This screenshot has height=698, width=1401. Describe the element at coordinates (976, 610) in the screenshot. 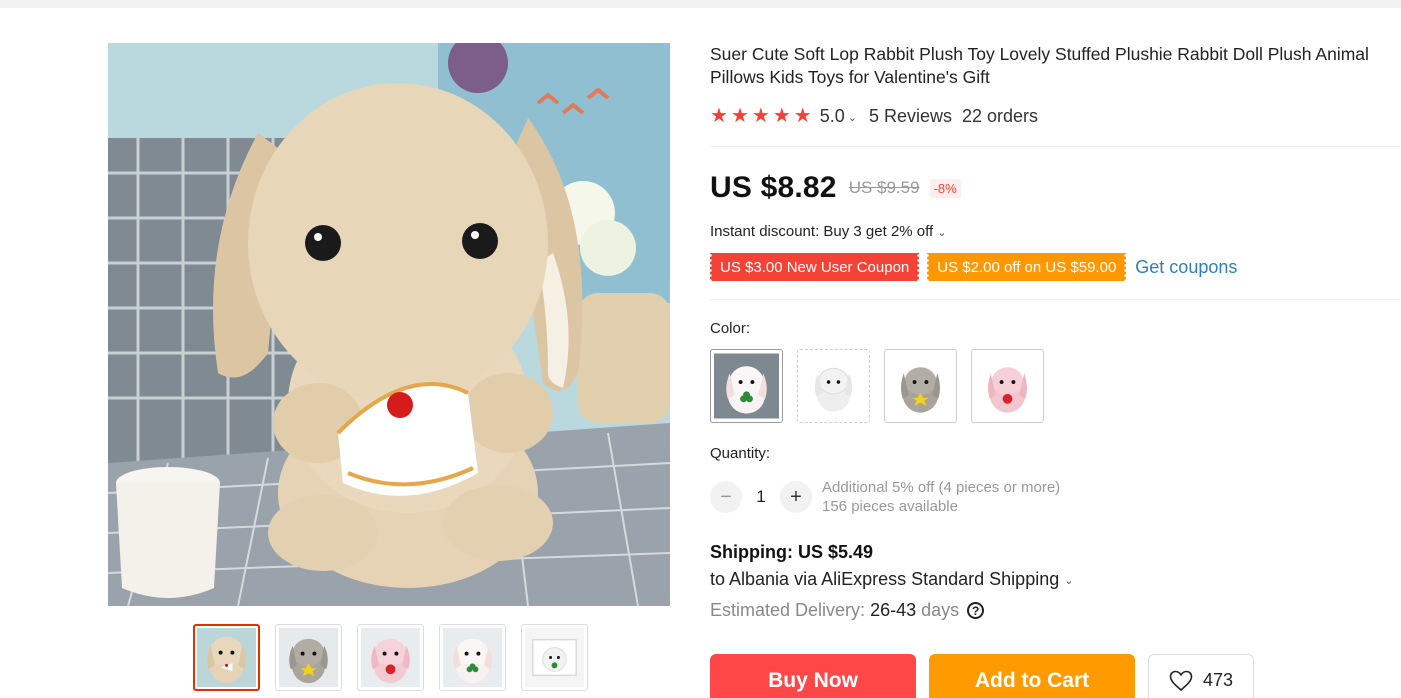

I see `help-icon: ?` at that location.